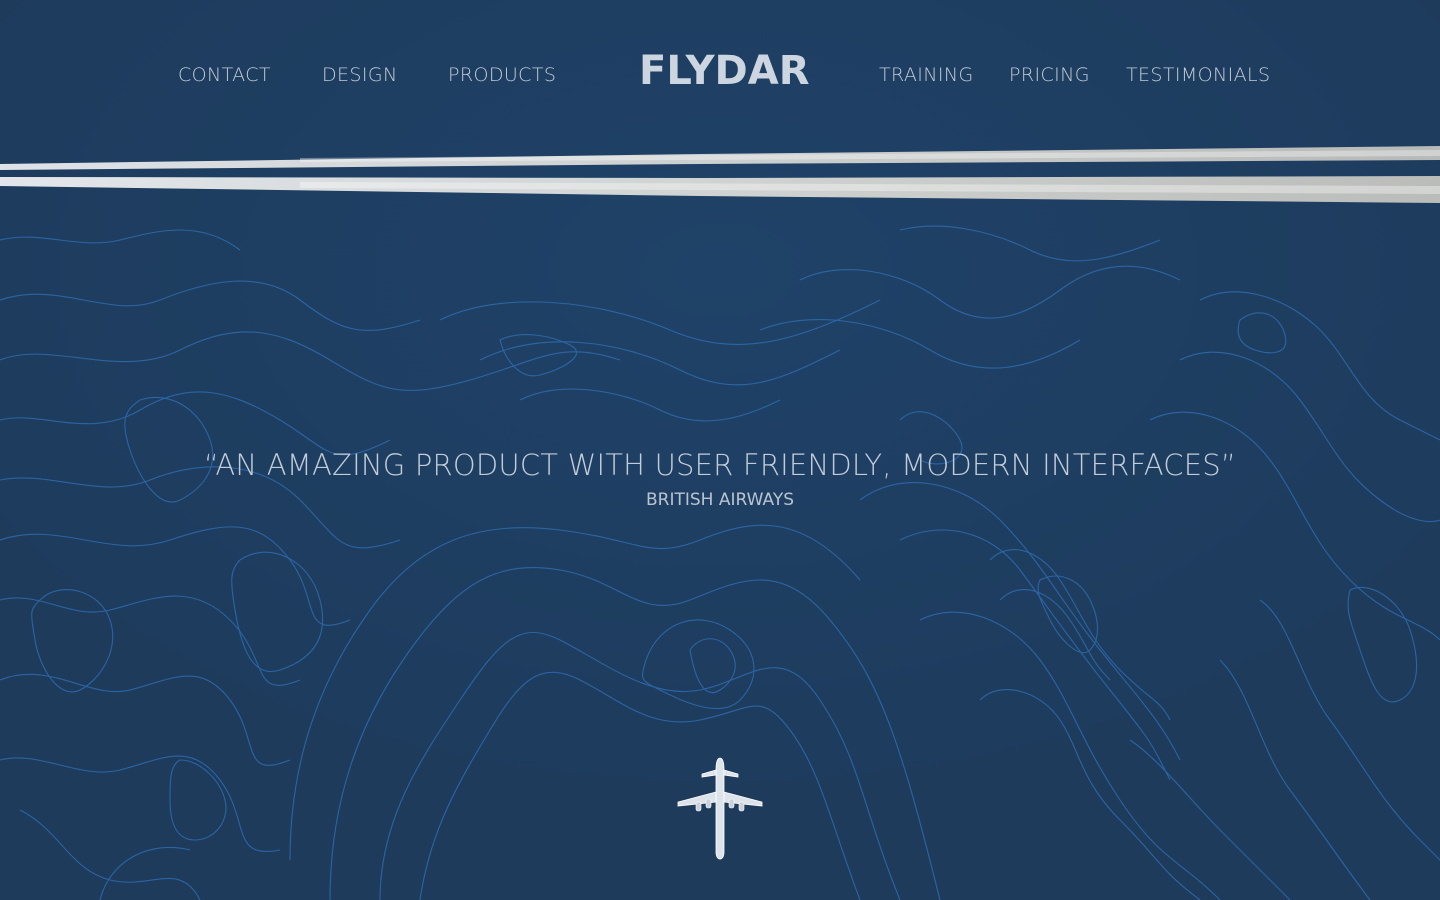  What do you see at coordinates (360, 75) in the screenshot?
I see `nav-design: DESIGN` at bounding box center [360, 75].